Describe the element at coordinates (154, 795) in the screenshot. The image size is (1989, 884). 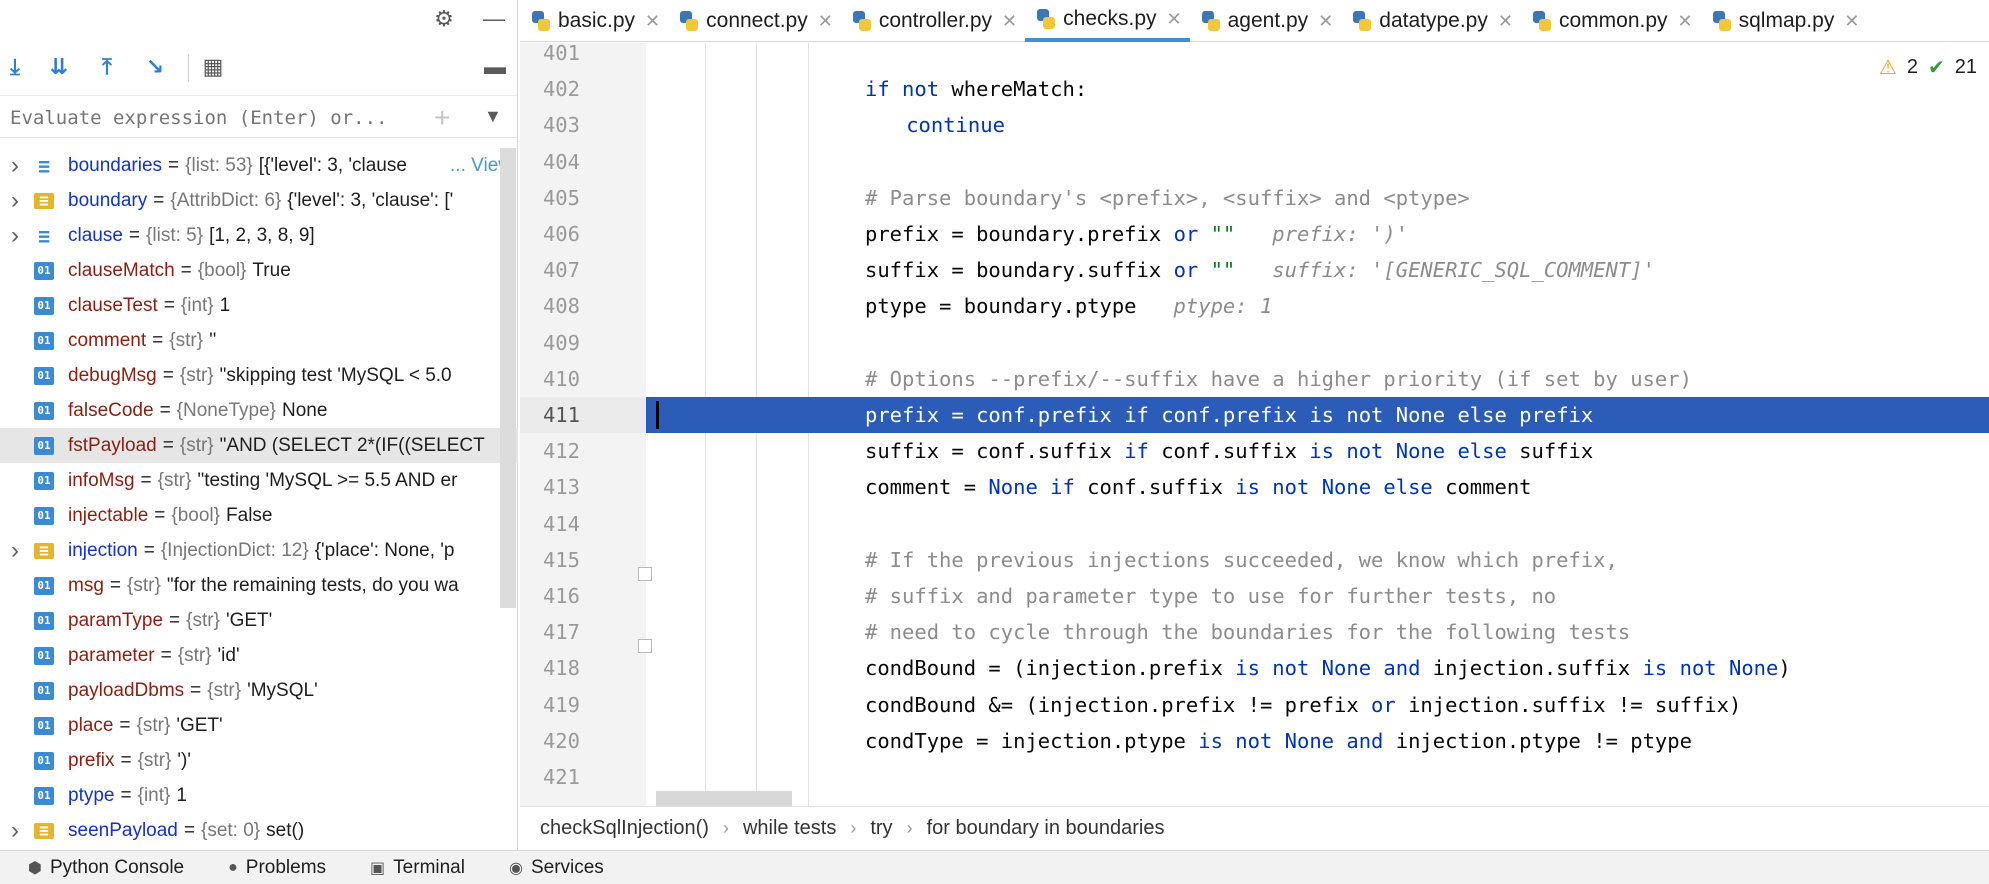
I see `variable-type: {int}` at that location.